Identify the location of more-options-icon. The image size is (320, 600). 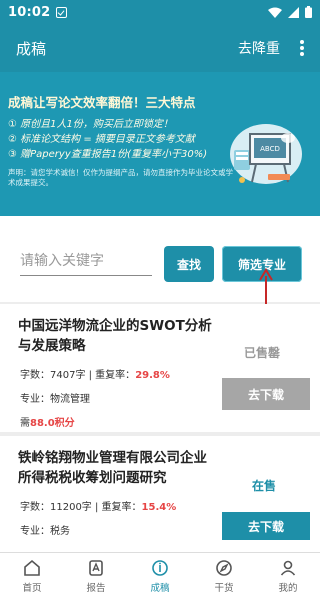
(302, 48).